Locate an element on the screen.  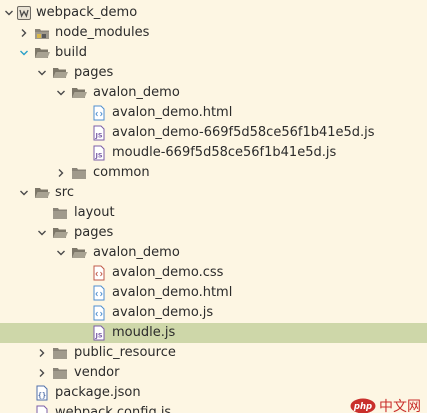
project-icon is located at coordinates (24, 13).